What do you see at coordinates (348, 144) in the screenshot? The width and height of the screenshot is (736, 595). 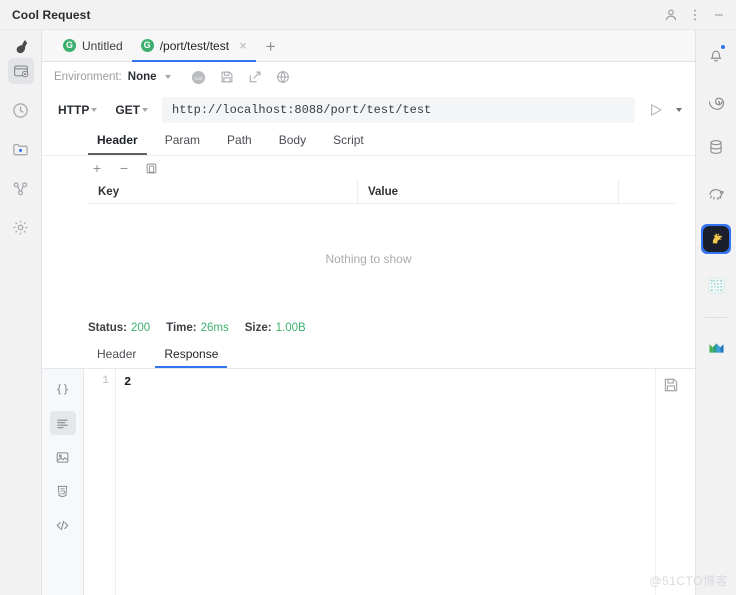 I see `tab-script: Script` at bounding box center [348, 144].